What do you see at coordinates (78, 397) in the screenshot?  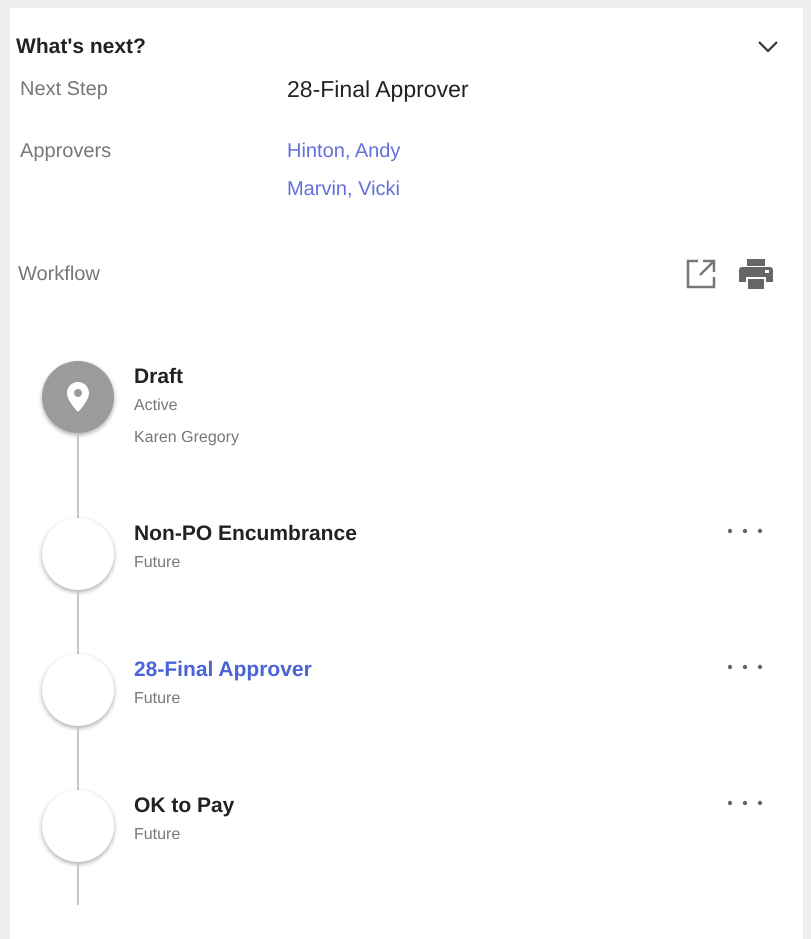 I see `location-pin-icon` at bounding box center [78, 397].